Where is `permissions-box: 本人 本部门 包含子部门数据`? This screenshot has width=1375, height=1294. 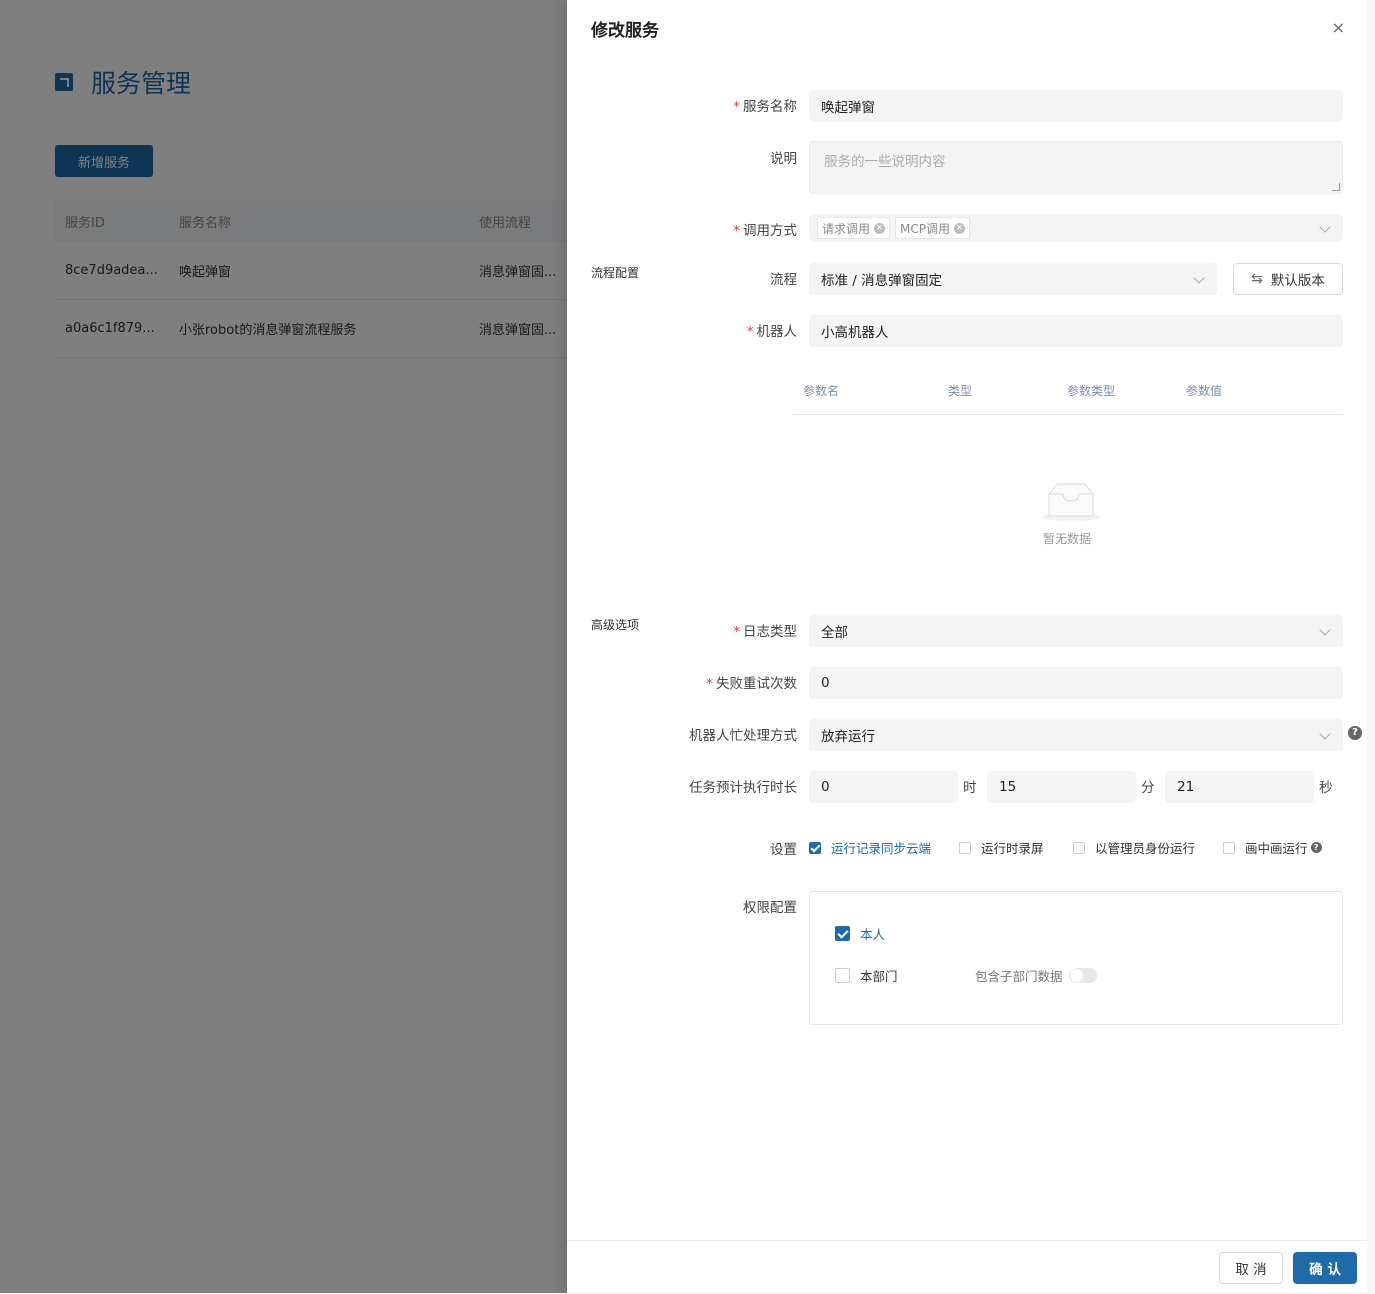
permissions-box: 本人 本部门 包含子部门数据 is located at coordinates (1076, 958).